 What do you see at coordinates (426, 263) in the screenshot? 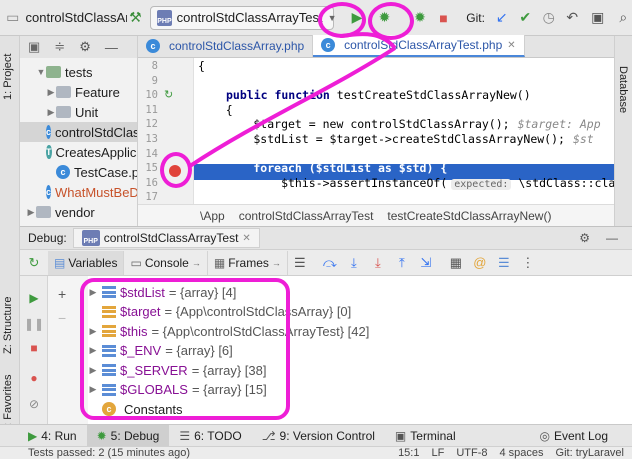
I see `run-to-cursor-icon: ⇲` at bounding box center [426, 263].